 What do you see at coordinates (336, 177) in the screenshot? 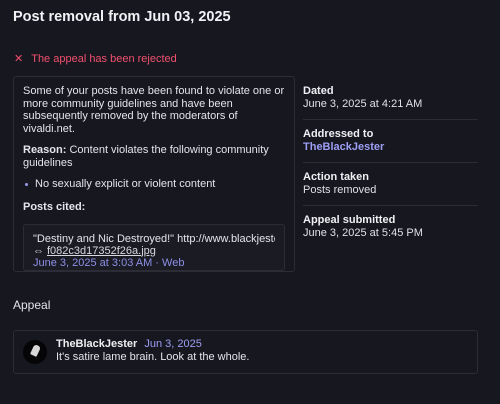
I see `detail-label: Action taken` at bounding box center [336, 177].